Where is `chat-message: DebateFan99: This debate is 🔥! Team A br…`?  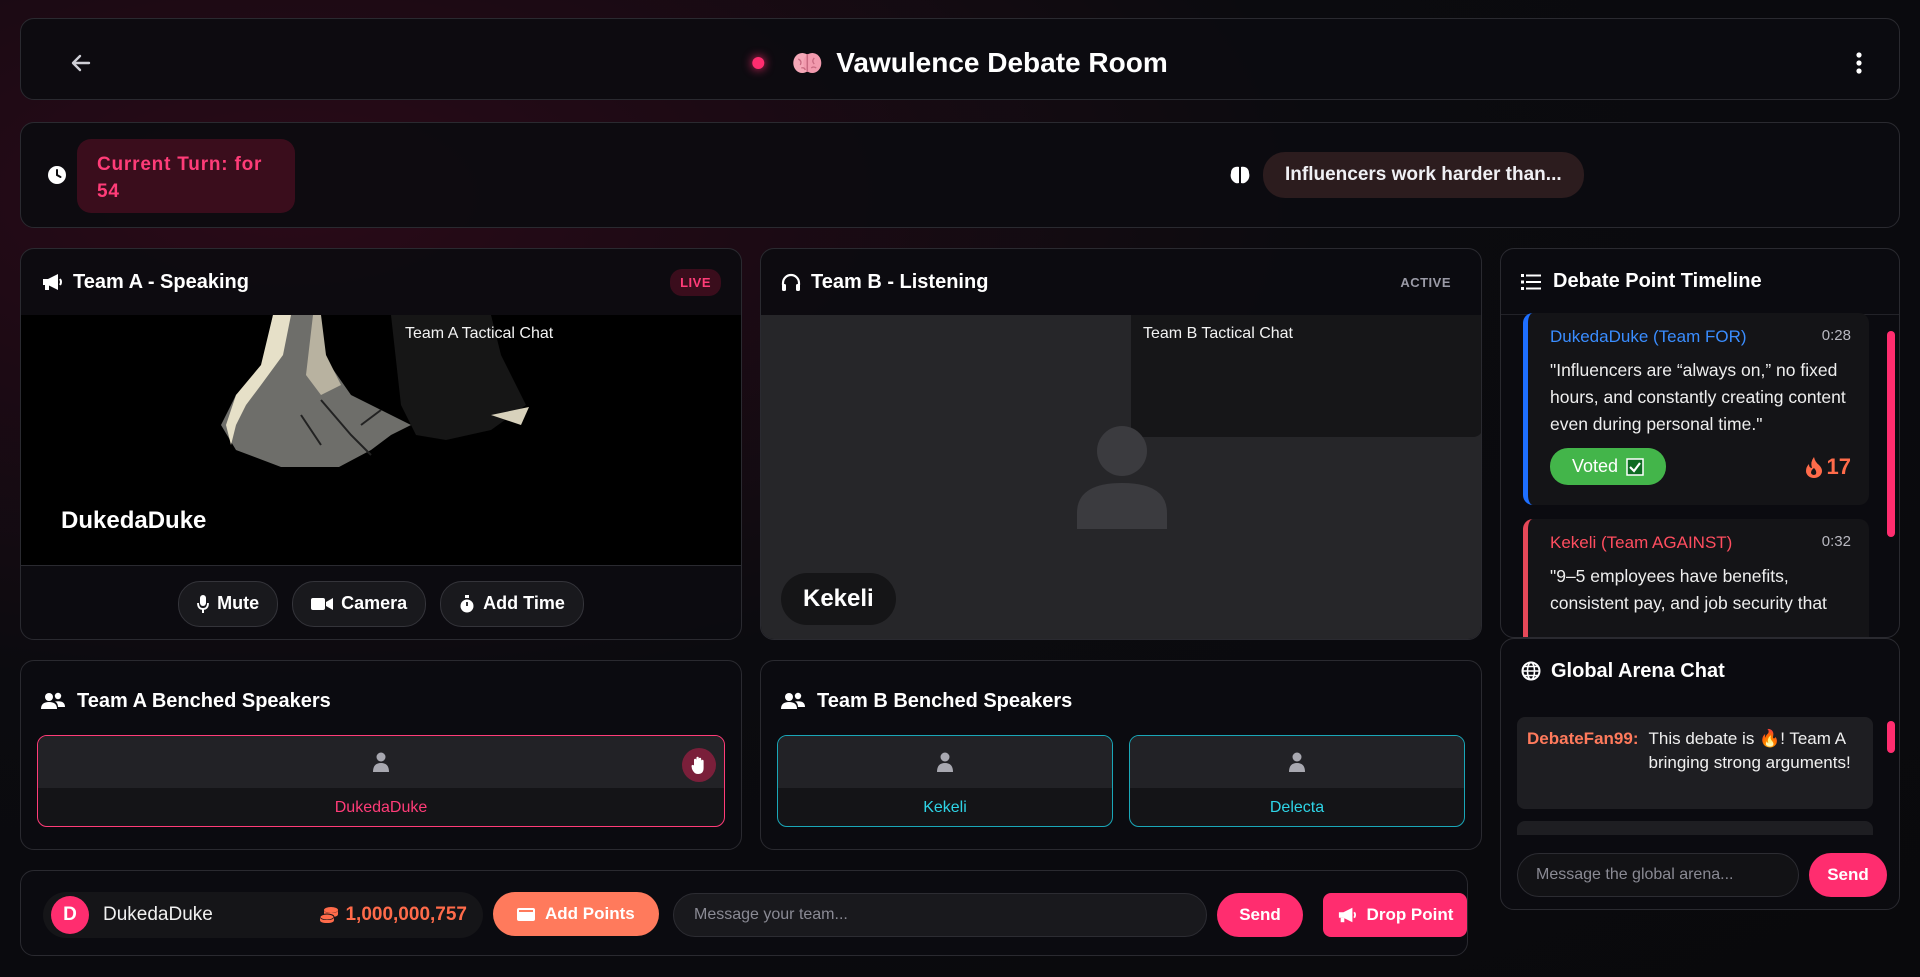
chat-message: DebateFan99: This debate is 🔥! Team A br… is located at coordinates (1695, 763).